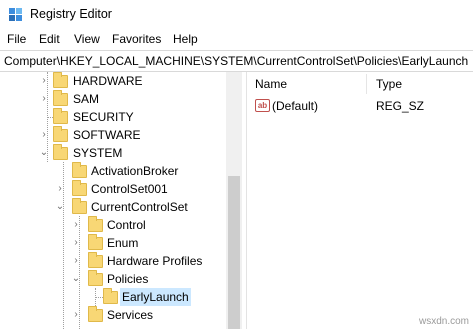  I want to click on title-bar: Registry Editor, so click(236, 14).